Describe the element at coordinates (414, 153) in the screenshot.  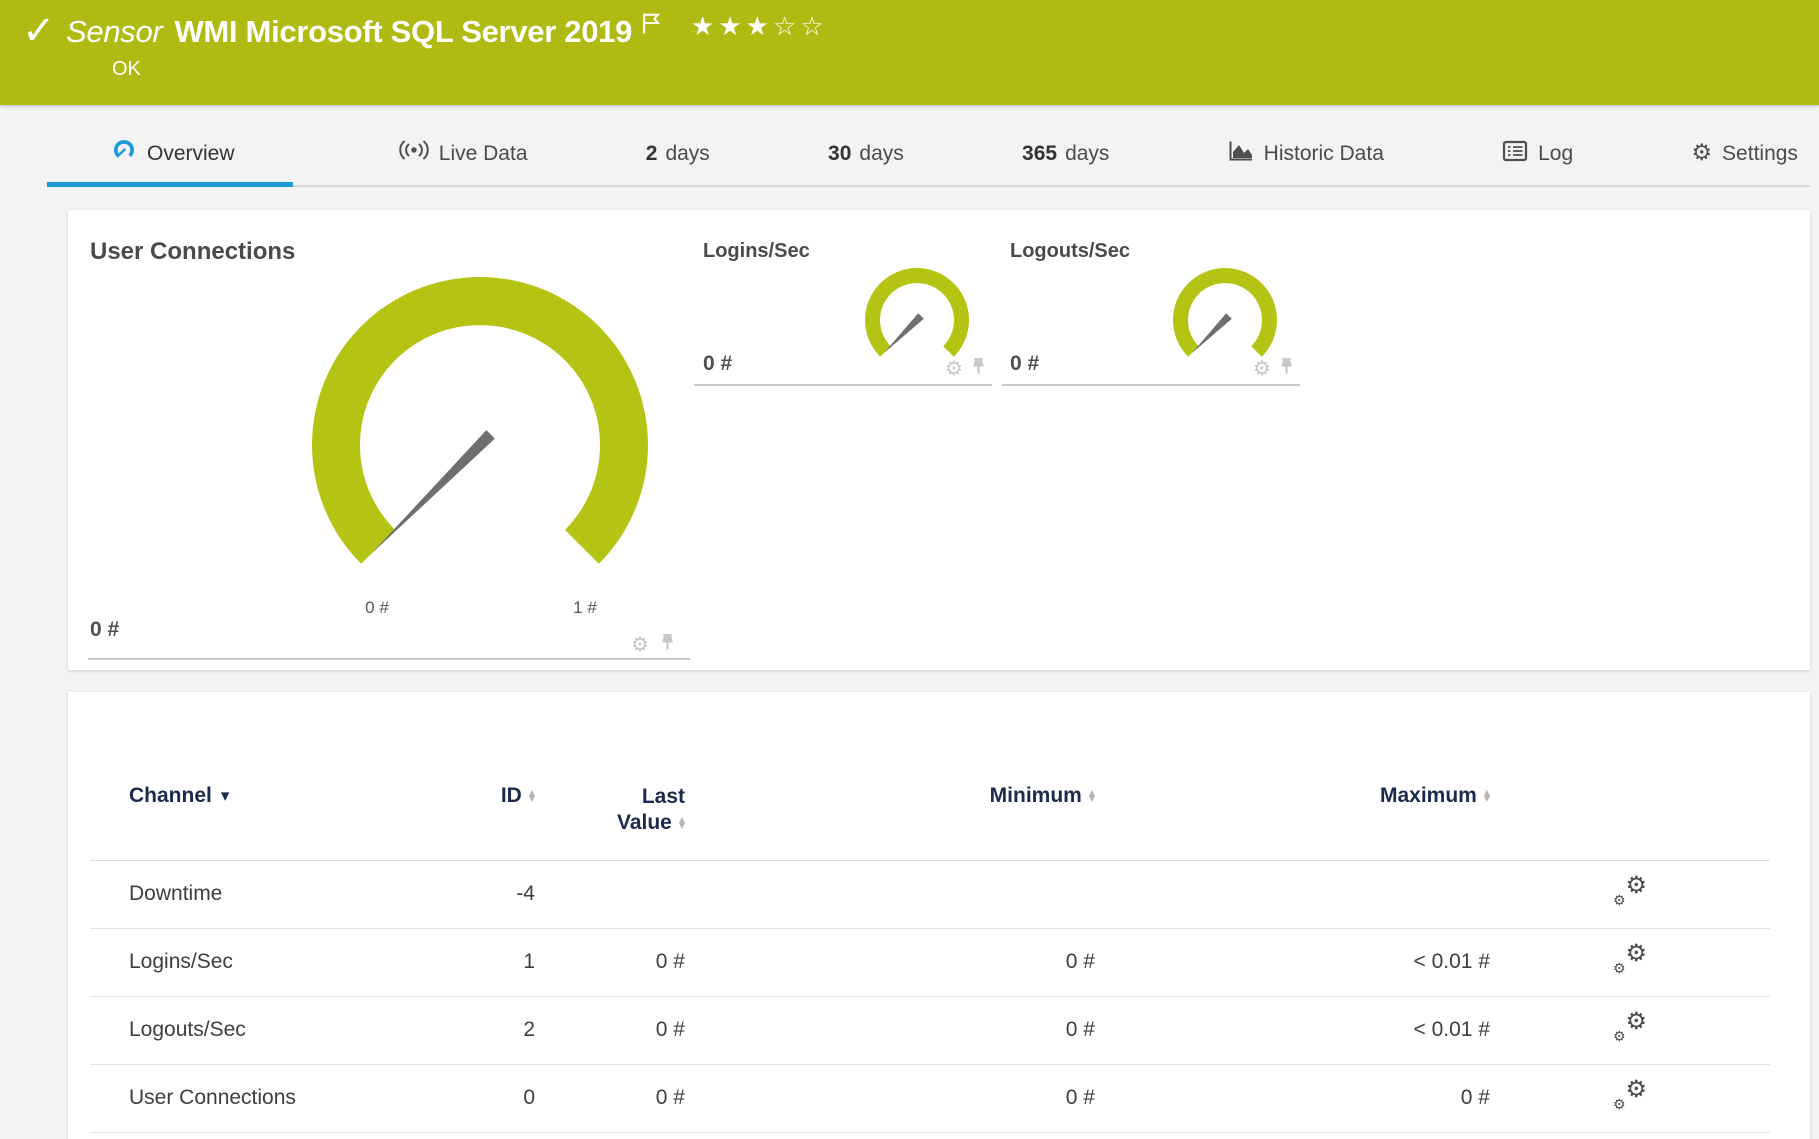
I see `live-data-icon` at that location.